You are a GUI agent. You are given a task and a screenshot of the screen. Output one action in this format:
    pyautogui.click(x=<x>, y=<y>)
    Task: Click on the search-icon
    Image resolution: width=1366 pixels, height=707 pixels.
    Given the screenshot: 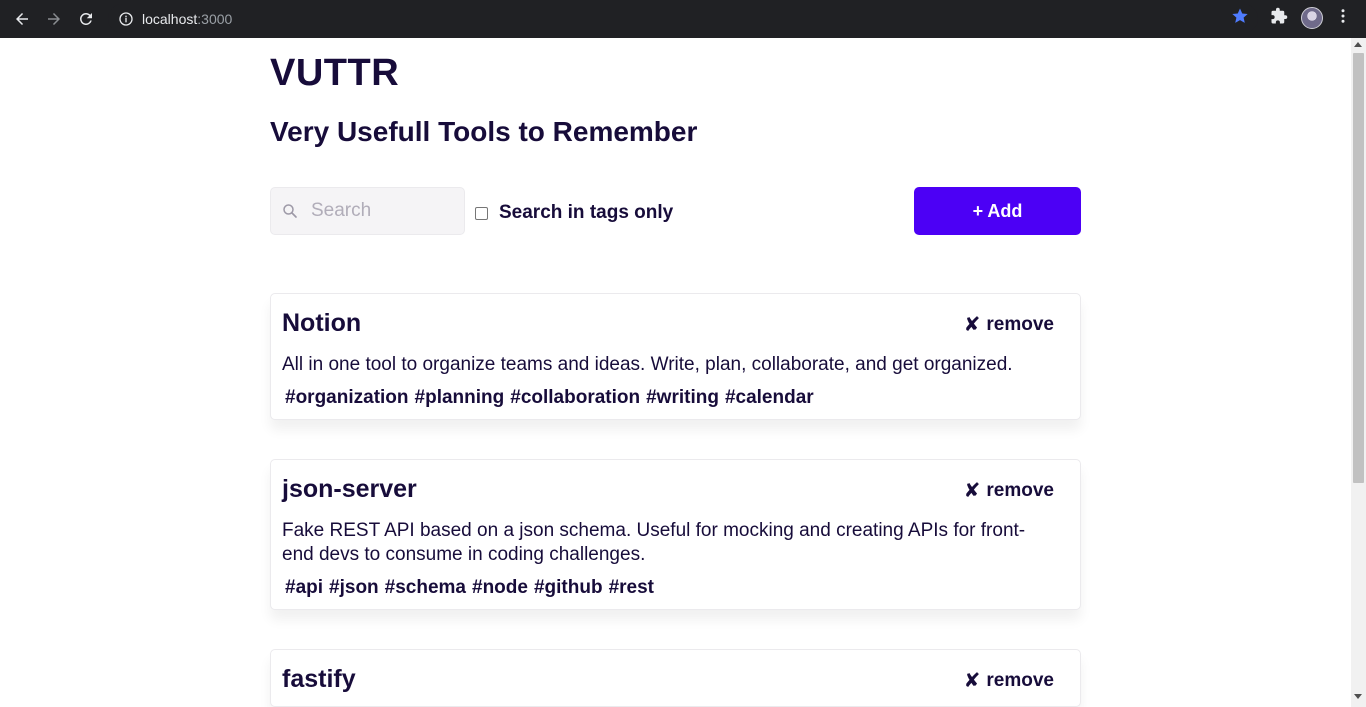 What is the action you would take?
    pyautogui.click(x=290, y=211)
    